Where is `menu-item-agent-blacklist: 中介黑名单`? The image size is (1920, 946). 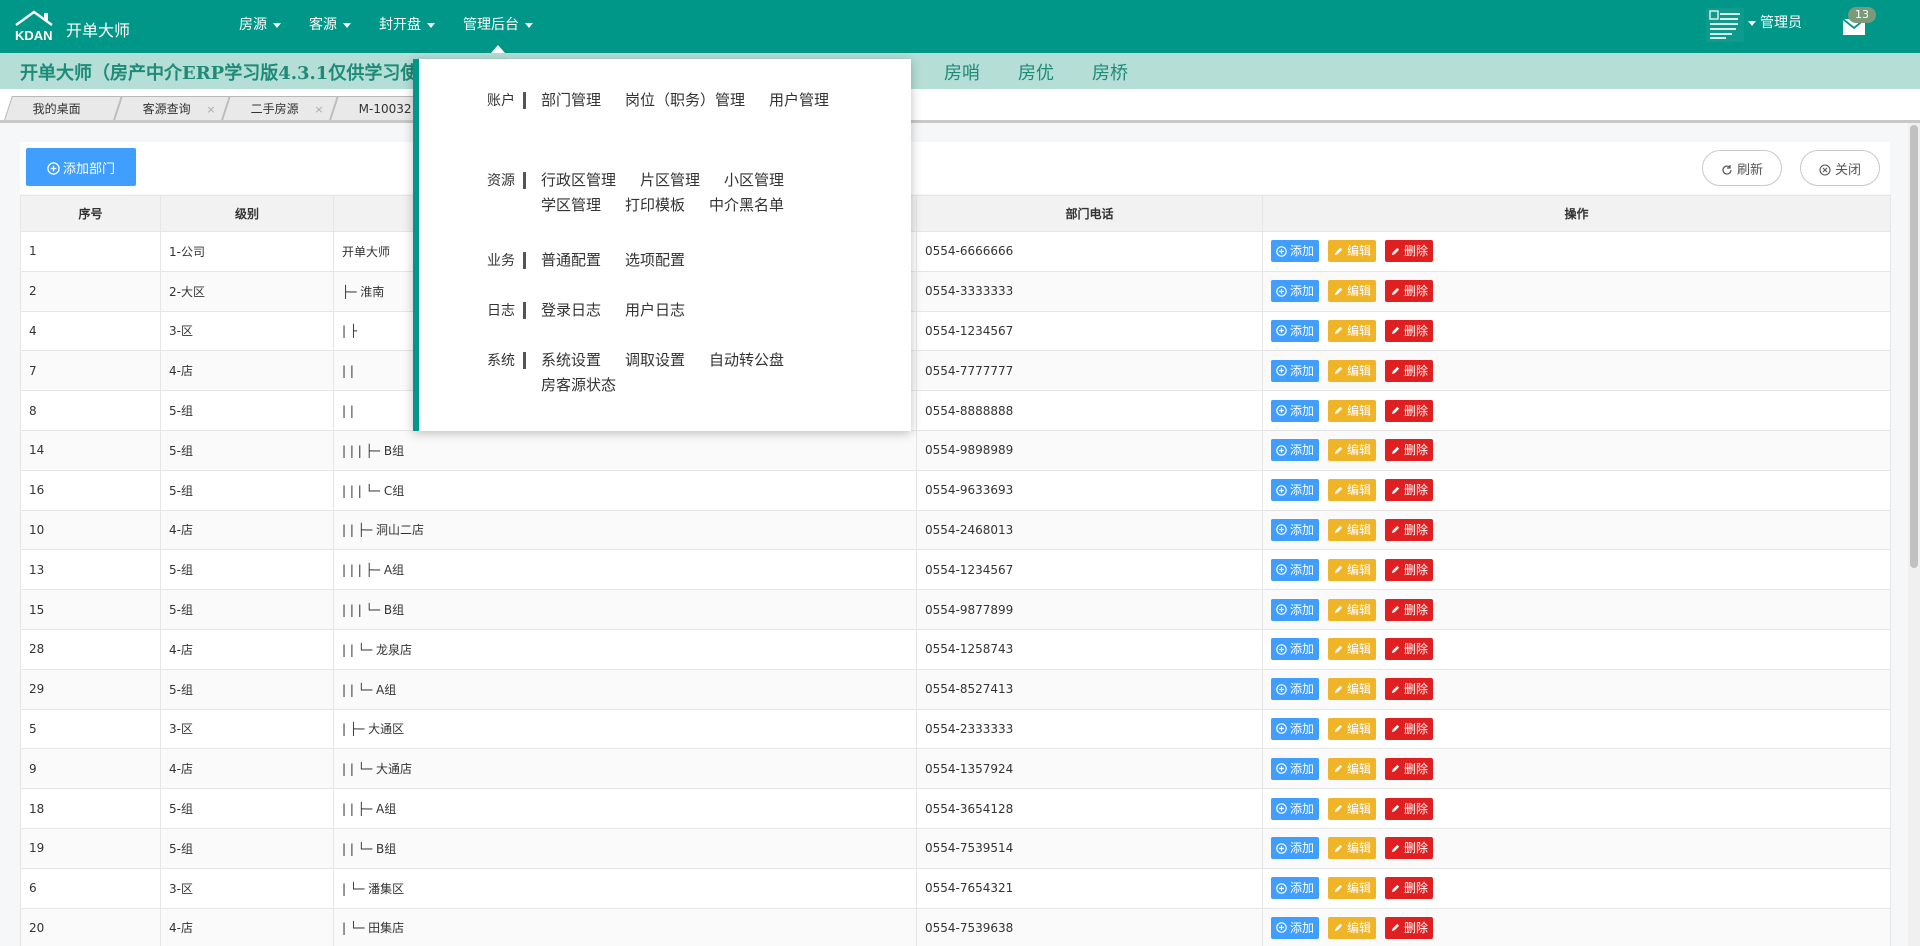 menu-item-agent-blacklist: 中介黑名单 is located at coordinates (746, 205).